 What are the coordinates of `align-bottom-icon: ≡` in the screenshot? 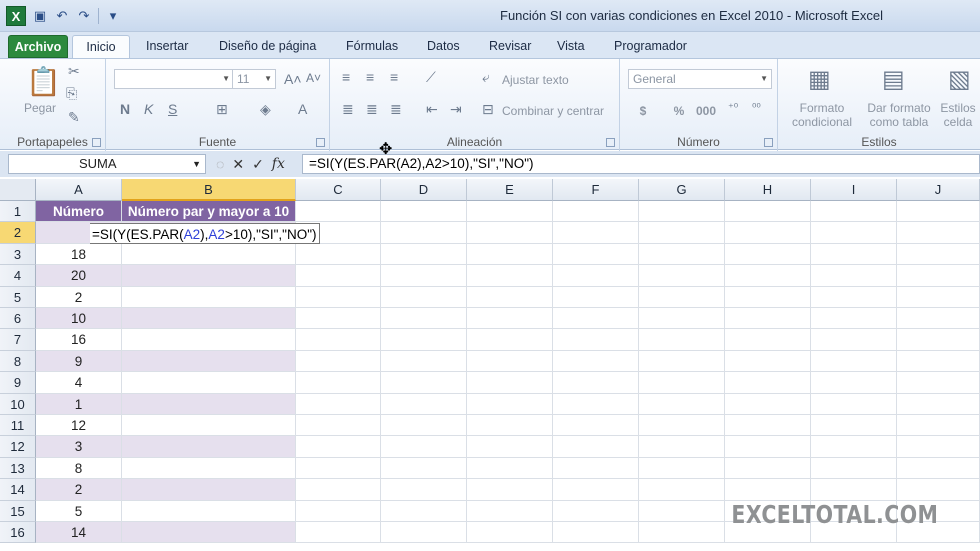 It's located at (394, 77).